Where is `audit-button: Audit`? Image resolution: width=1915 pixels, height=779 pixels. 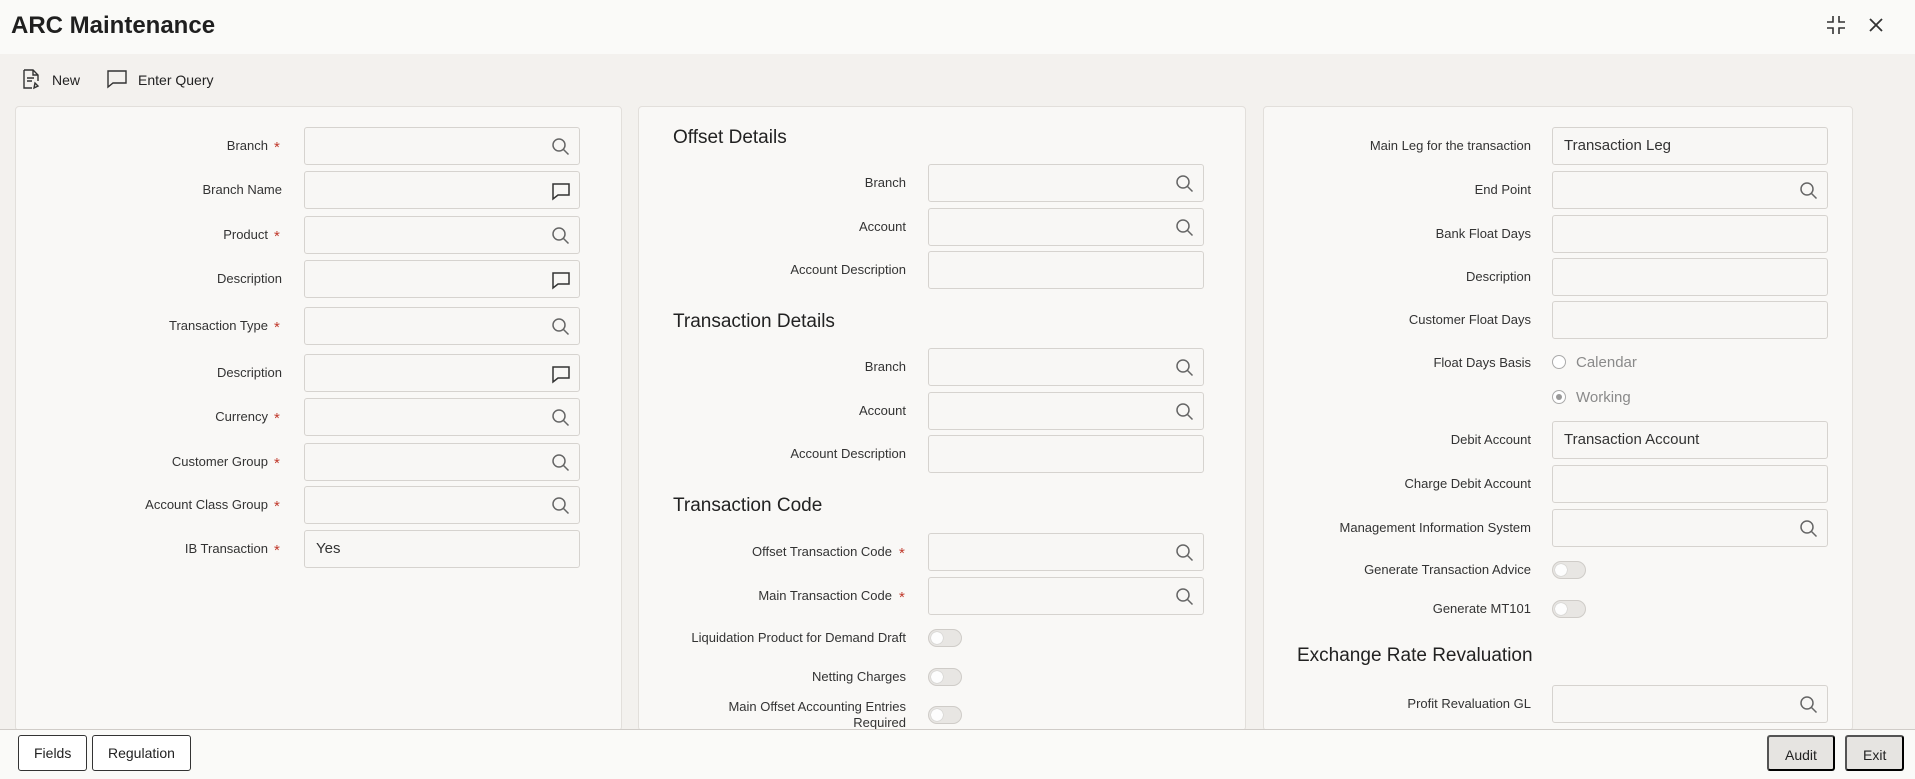
audit-button: Audit is located at coordinates (1801, 753).